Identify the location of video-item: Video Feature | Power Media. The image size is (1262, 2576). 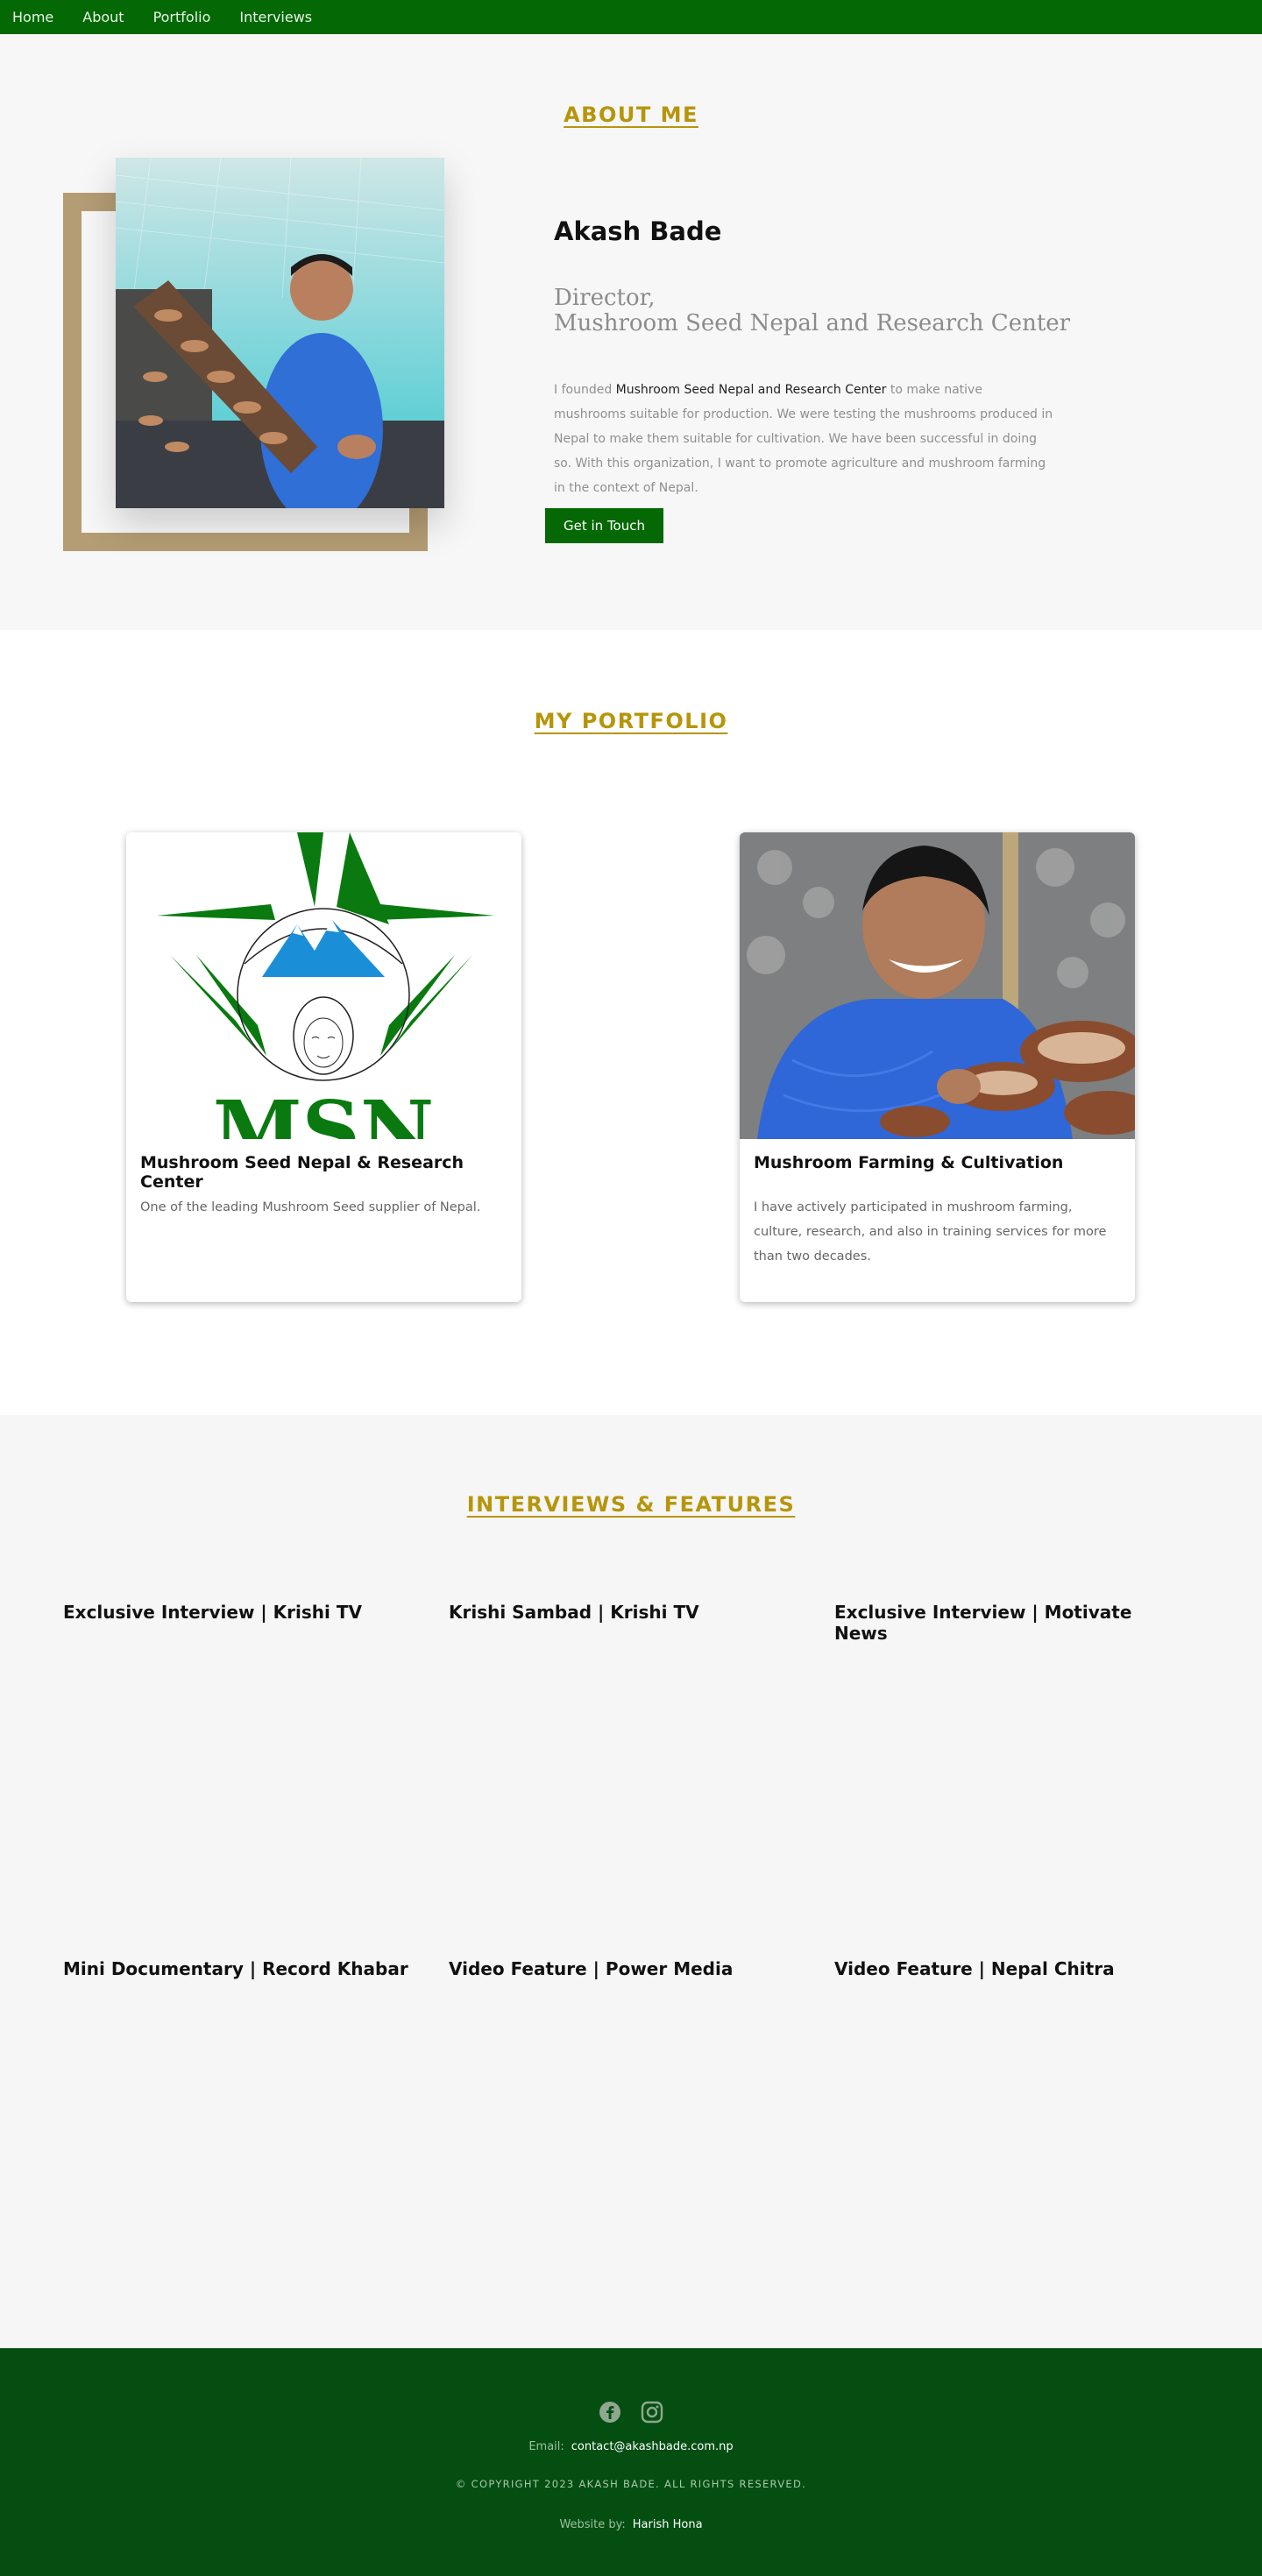
(624, 1968).